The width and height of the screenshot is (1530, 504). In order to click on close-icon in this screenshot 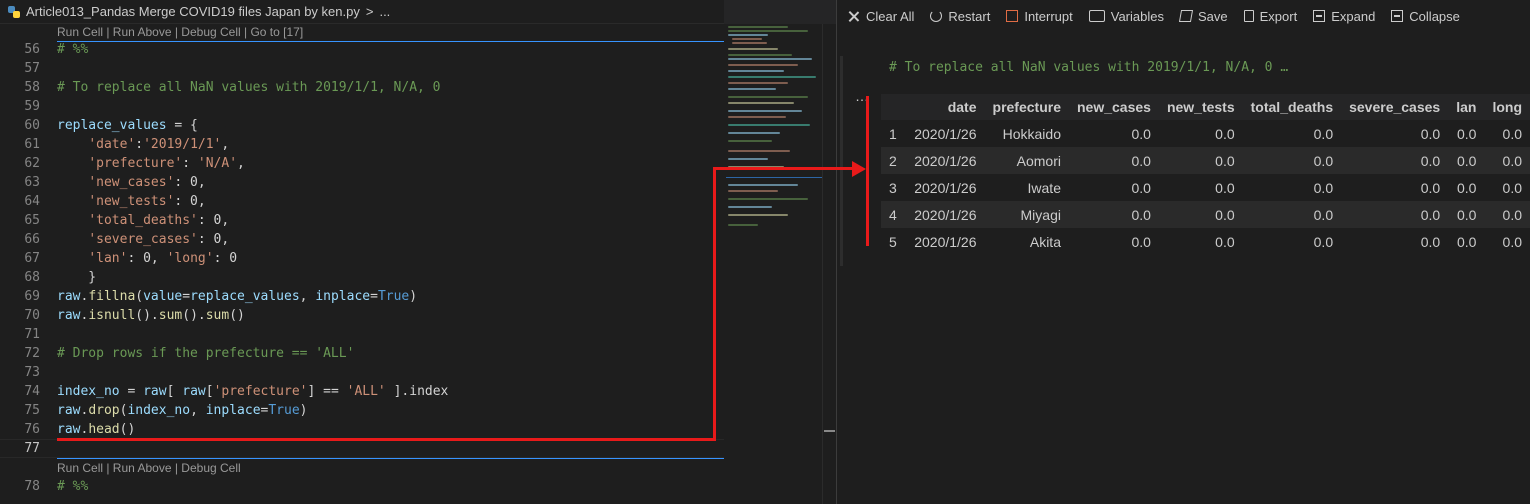, I will do `click(853, 16)`.